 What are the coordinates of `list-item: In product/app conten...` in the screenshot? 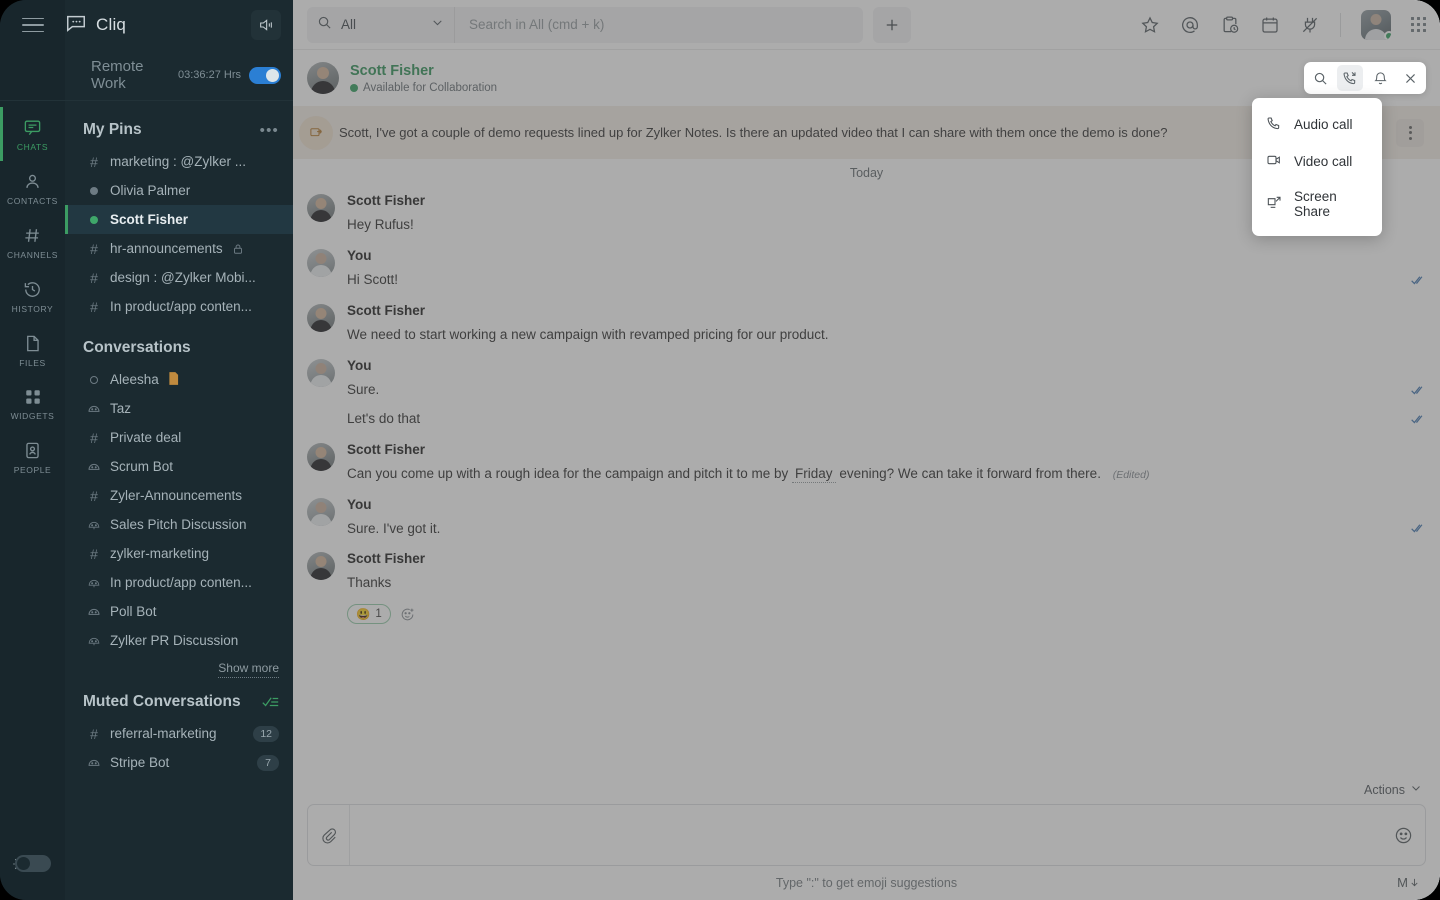 It's located at (179, 582).